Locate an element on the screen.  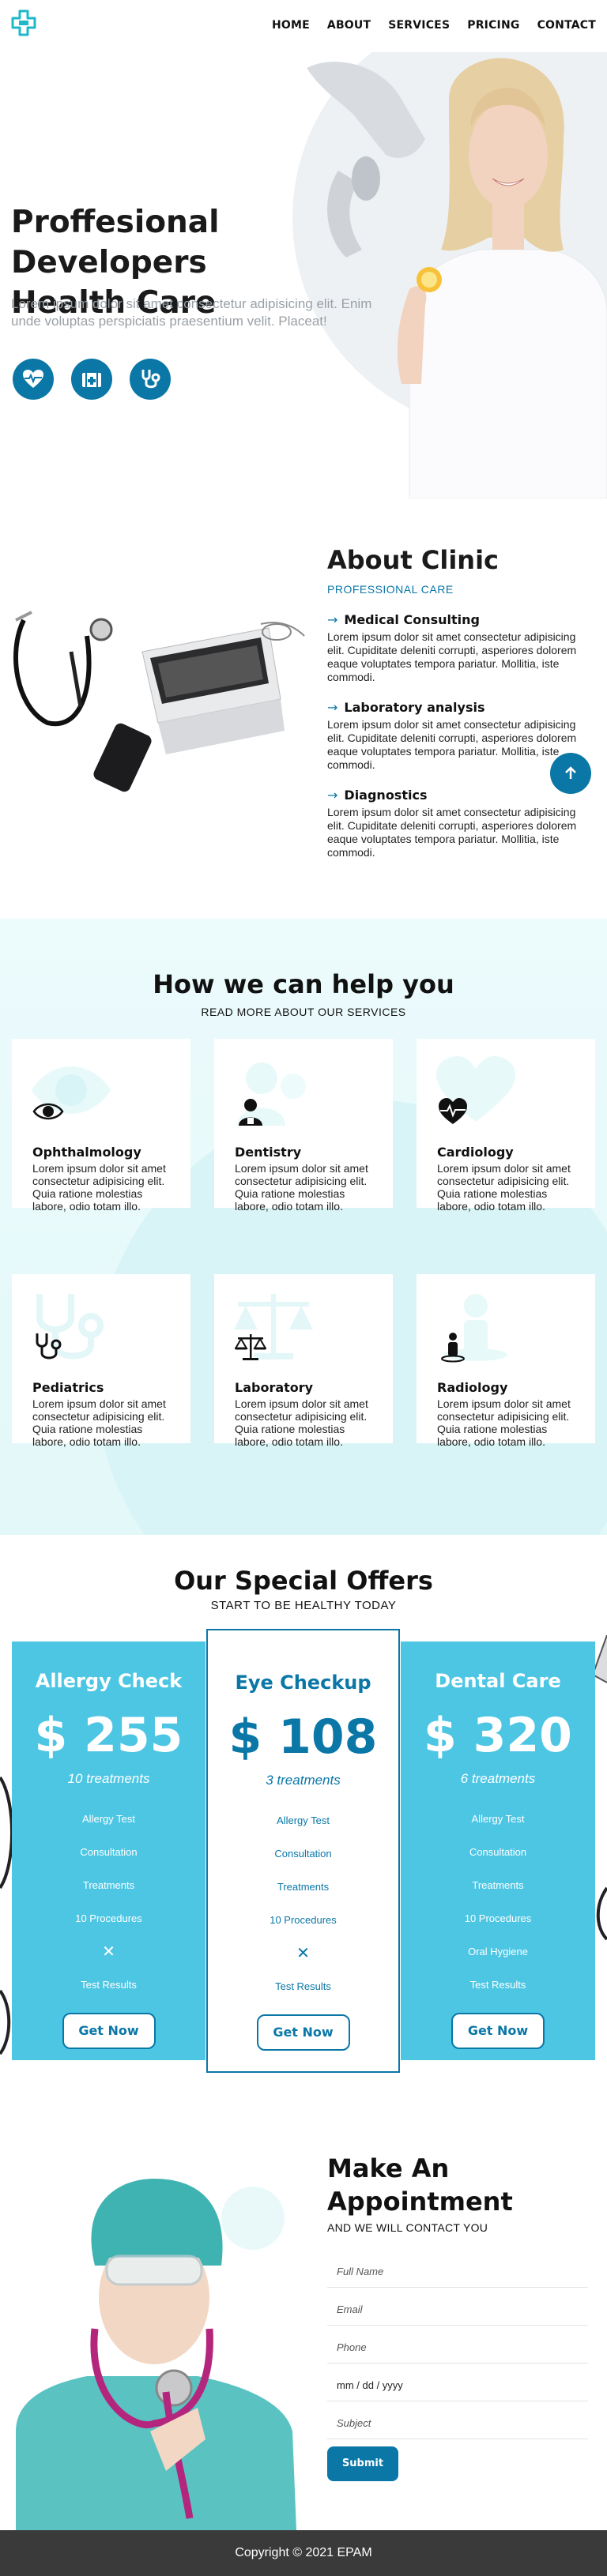
balance-scale-icon is located at coordinates (250, 1347).